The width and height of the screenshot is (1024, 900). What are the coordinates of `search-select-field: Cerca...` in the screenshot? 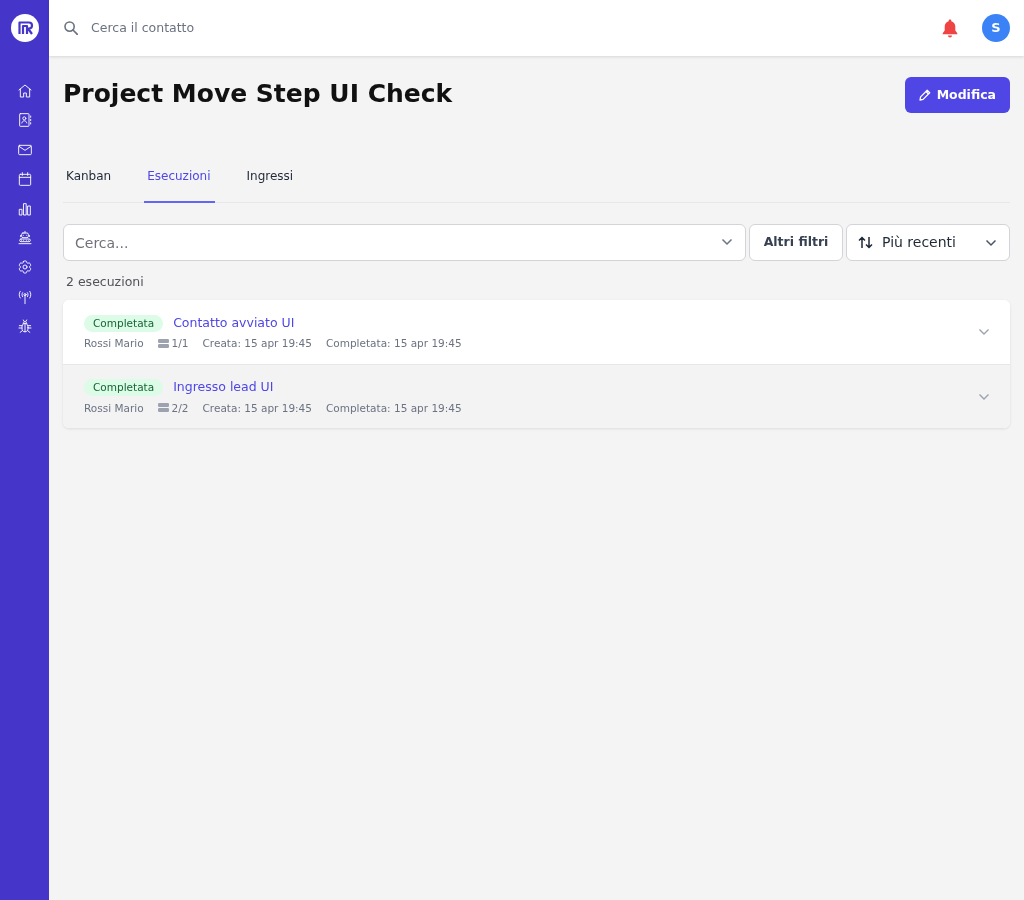 It's located at (404, 242).